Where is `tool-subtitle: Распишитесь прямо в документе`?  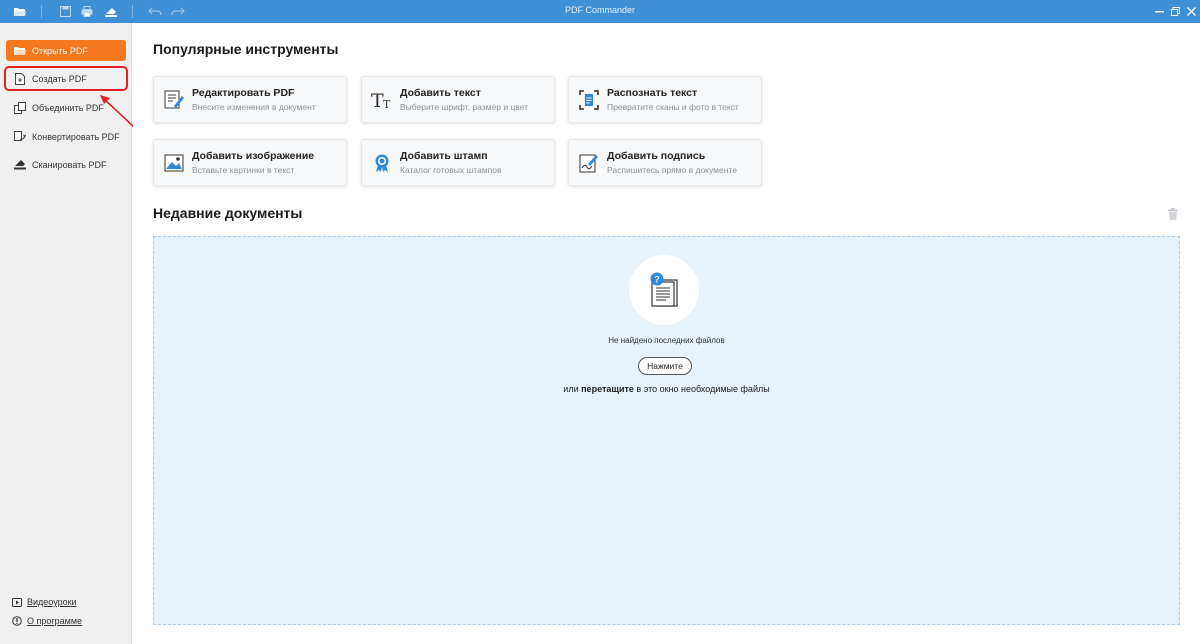 tool-subtitle: Распишитесь прямо в документе is located at coordinates (672, 170).